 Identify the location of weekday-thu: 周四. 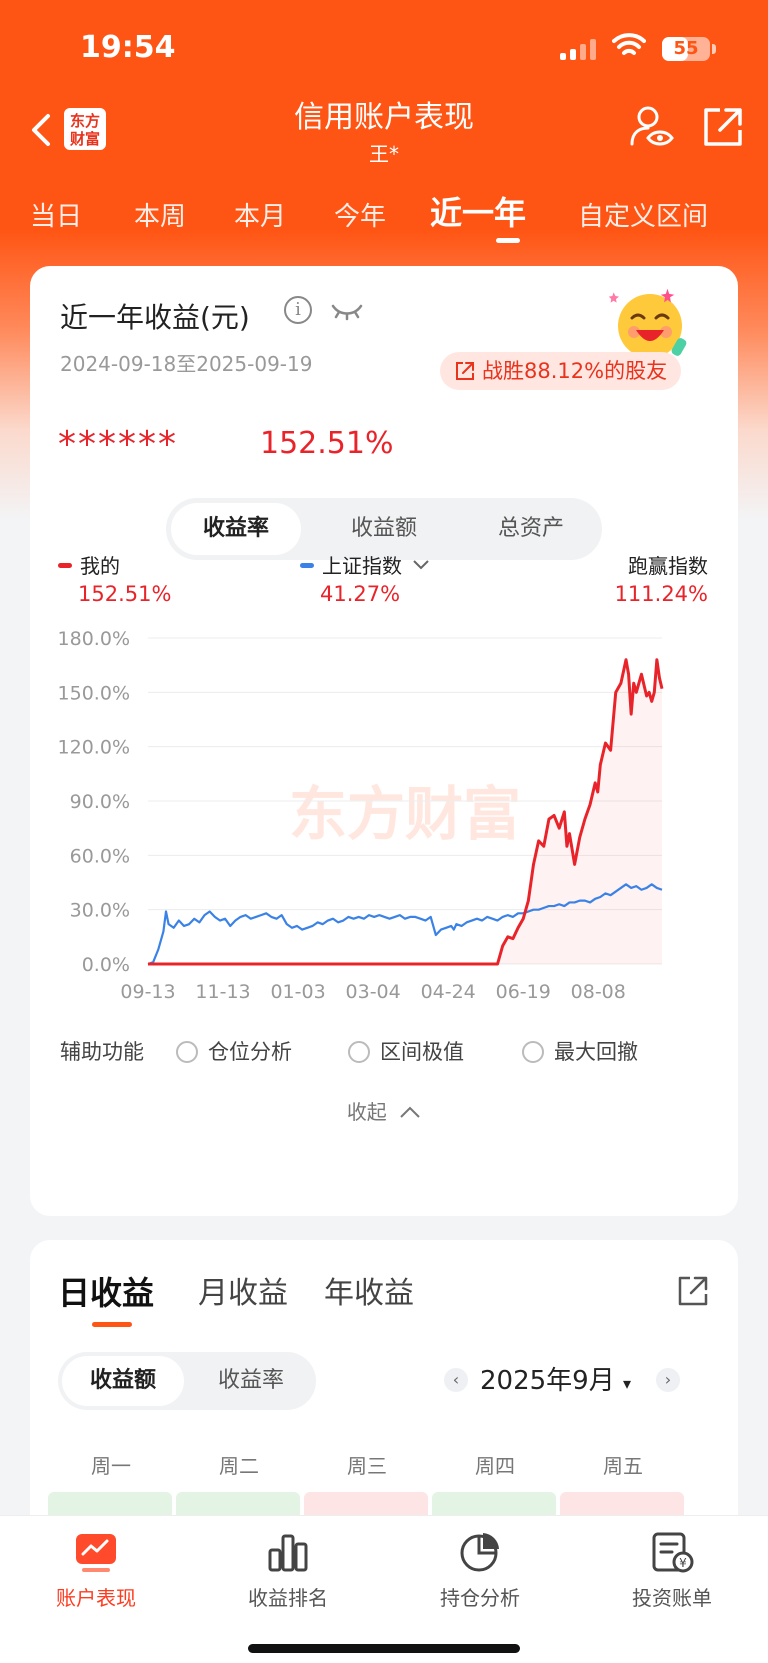
(495, 1466).